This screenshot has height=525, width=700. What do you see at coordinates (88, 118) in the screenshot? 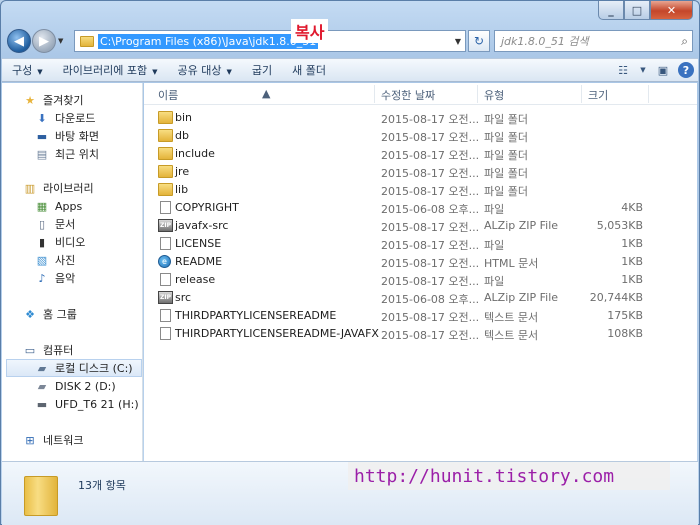
I see `nav-downloads: ⬇ 다운로드` at bounding box center [88, 118].